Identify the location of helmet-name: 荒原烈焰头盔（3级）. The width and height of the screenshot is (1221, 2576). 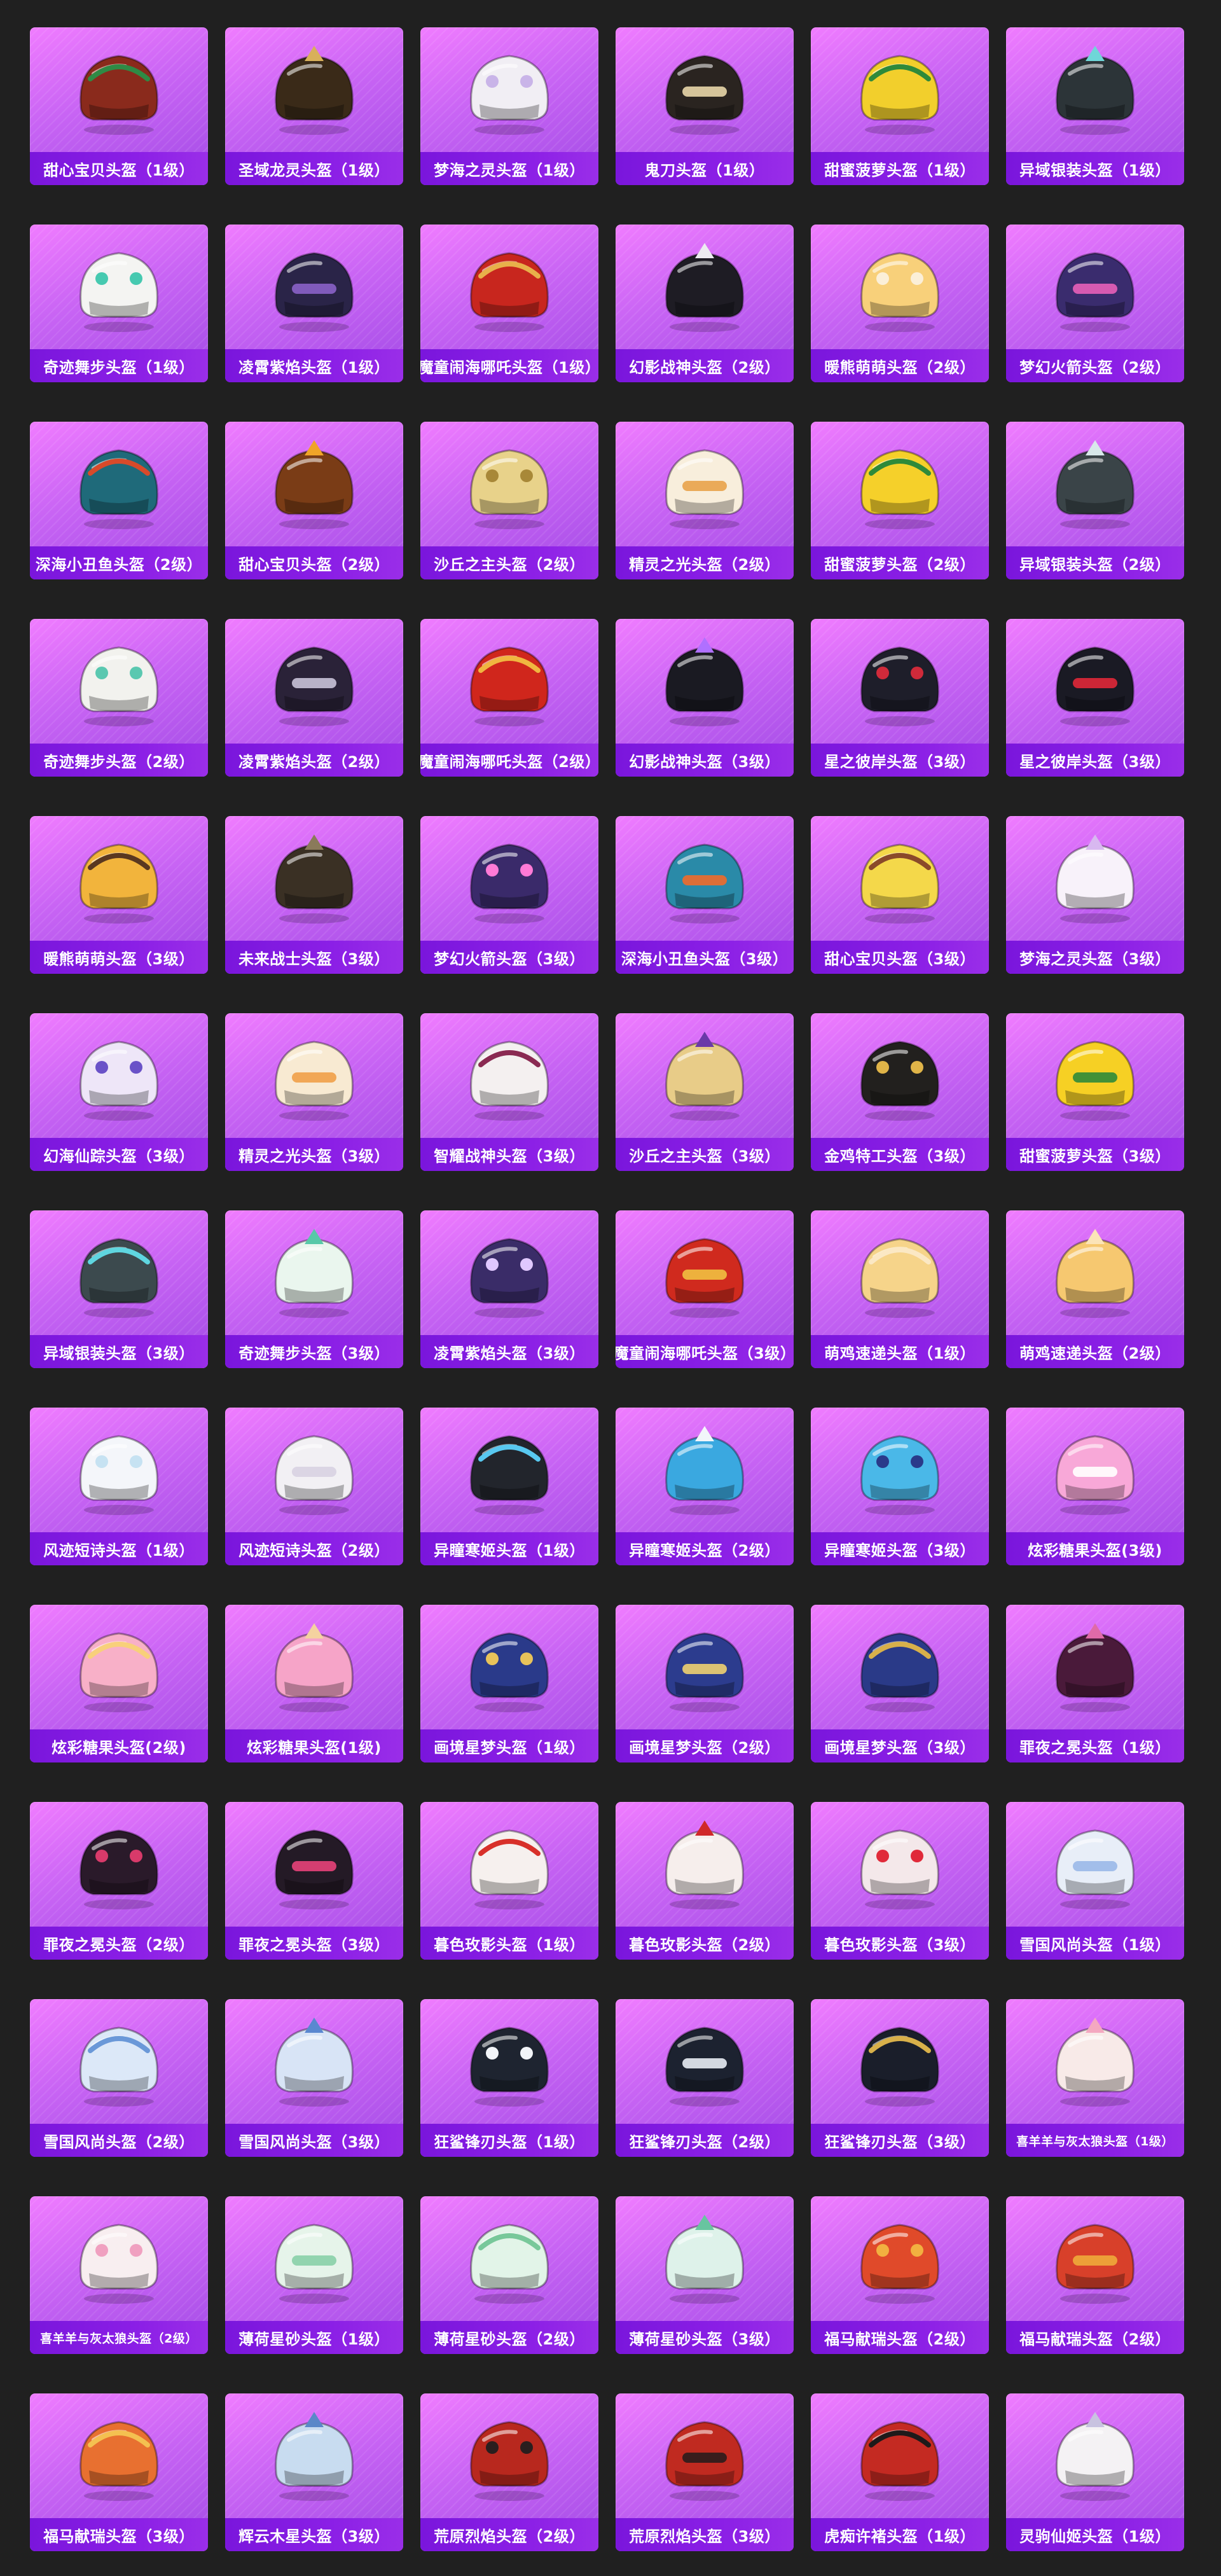
(704, 2536).